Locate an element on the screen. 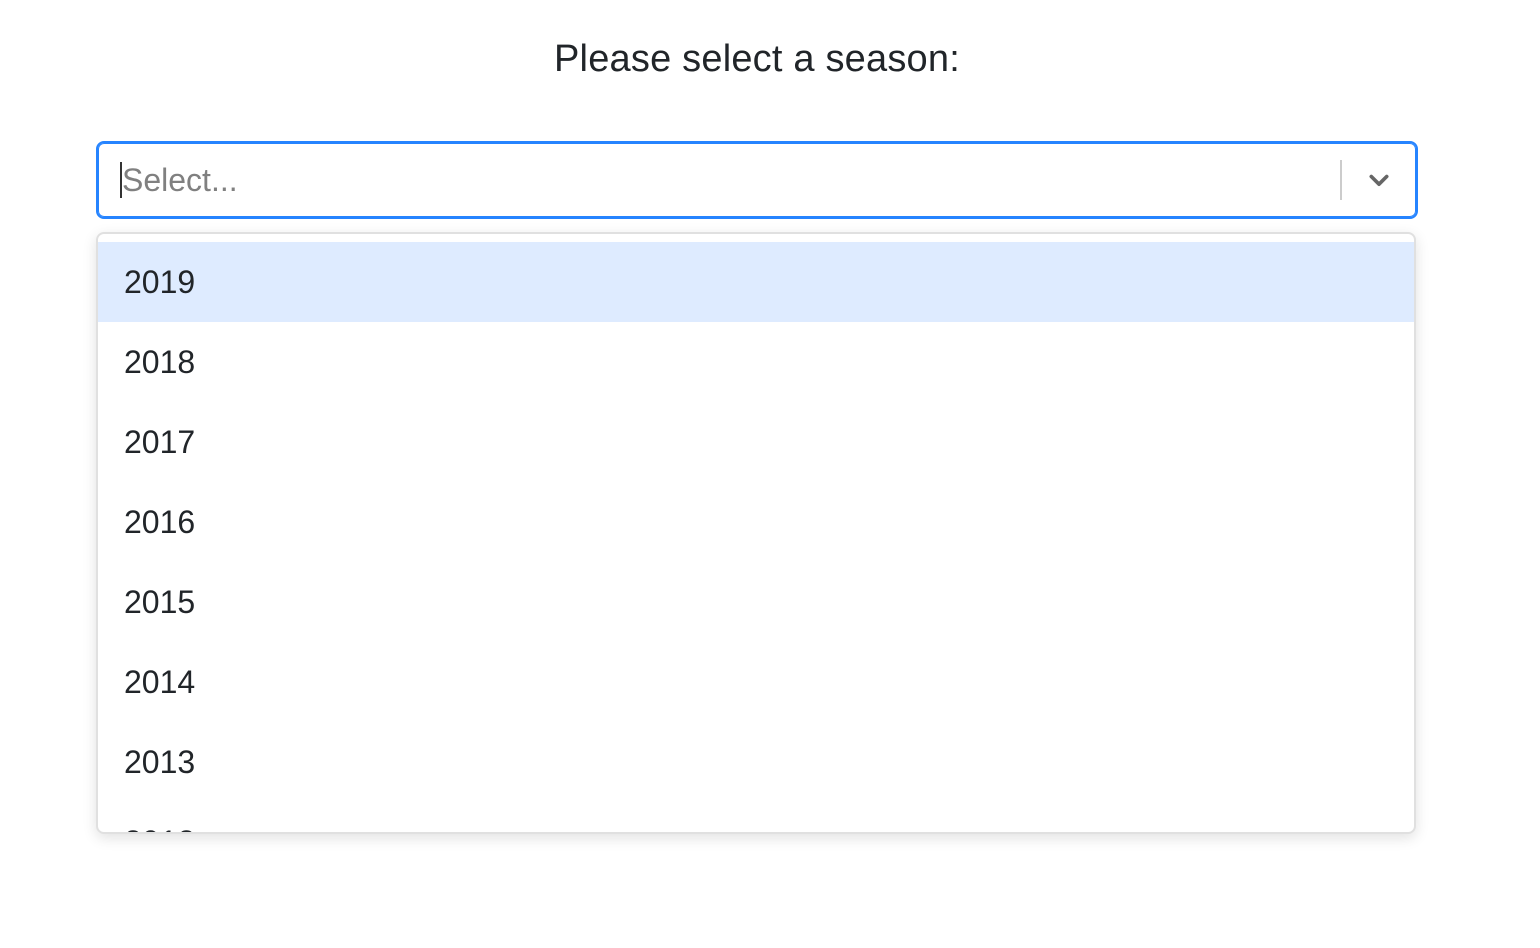 This screenshot has width=1540, height=948. chevron-down-icon is located at coordinates (1379, 180).